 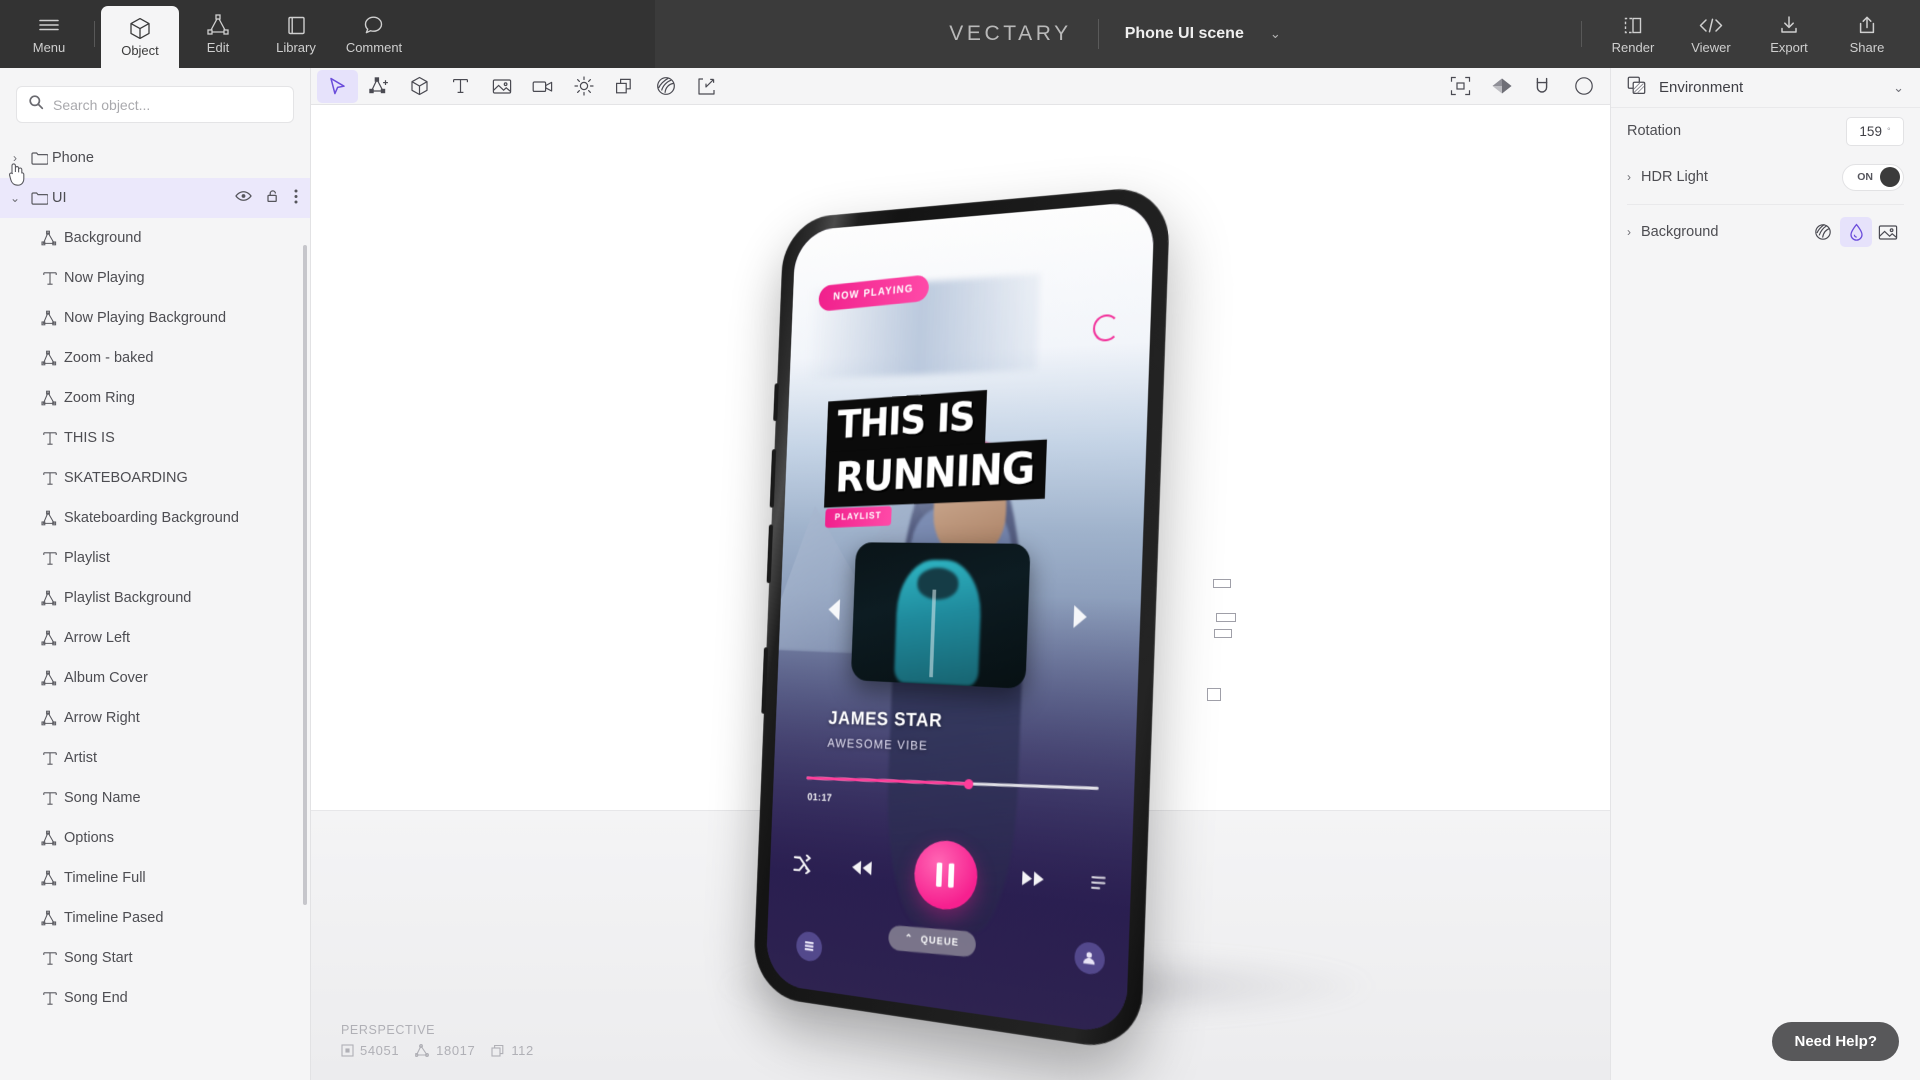 I want to click on tree-row-phone: › Phone, so click(x=155, y=158).